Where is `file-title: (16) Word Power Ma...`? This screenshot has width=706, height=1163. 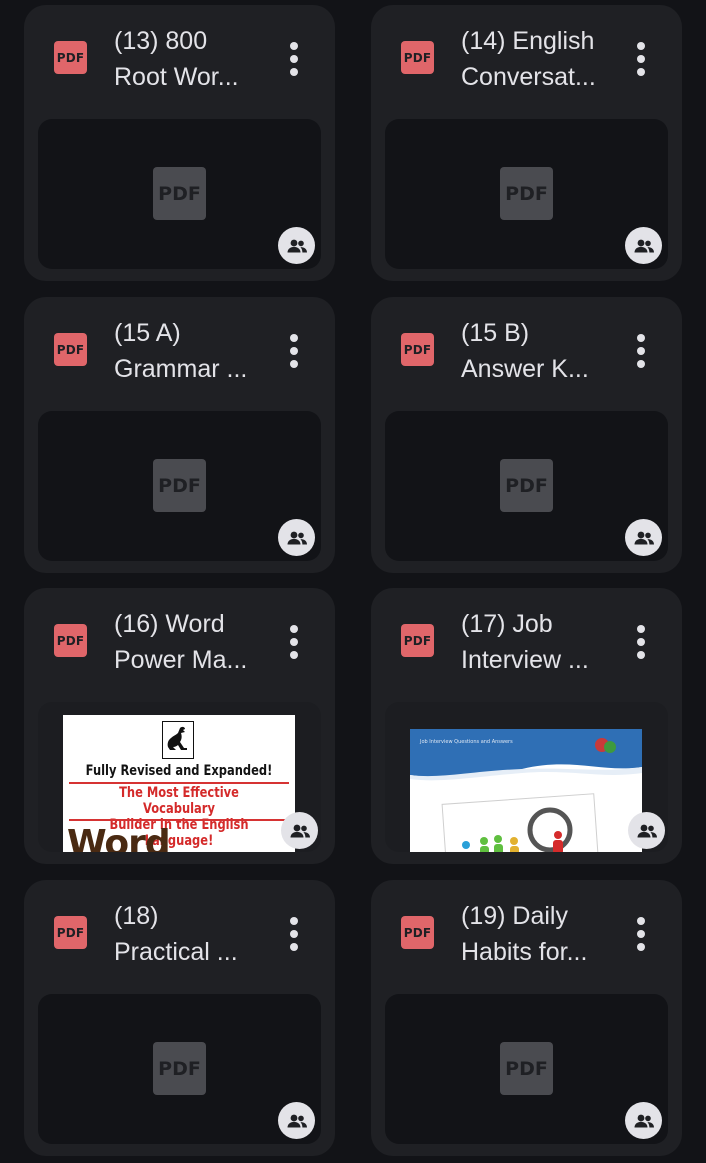 file-title: (16) Word Power Ma... is located at coordinates (181, 642).